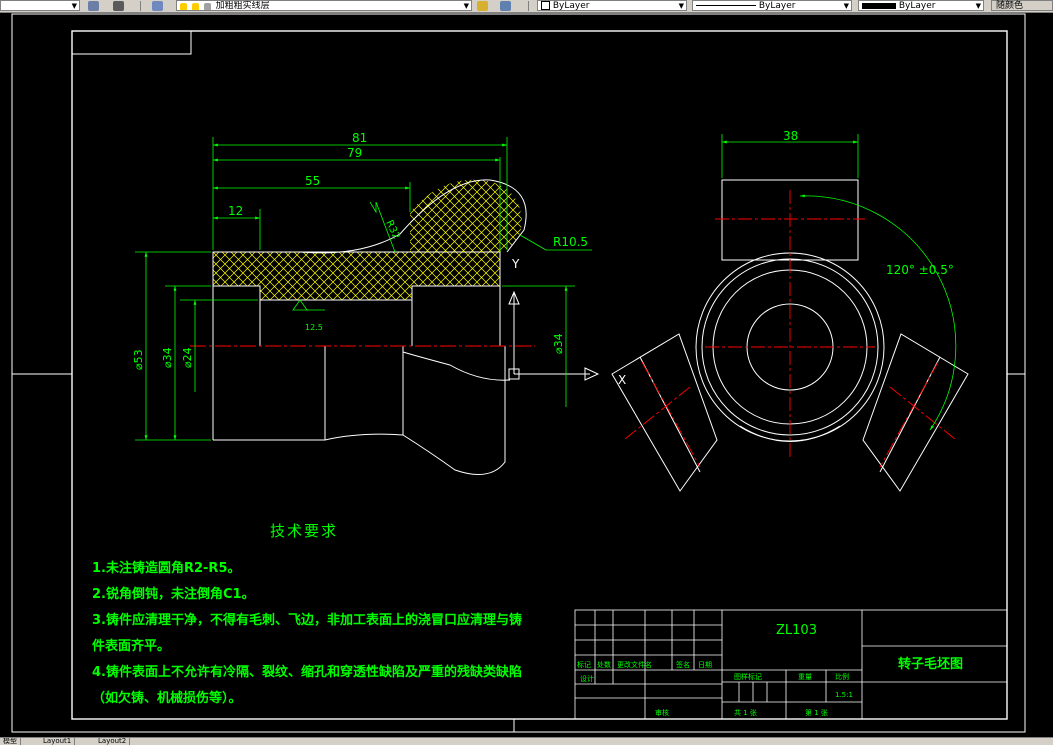 This screenshot has width=1053, height=745. What do you see at coordinates (571, 6) in the screenshot?
I see `color-value: ByLayer` at bounding box center [571, 6].